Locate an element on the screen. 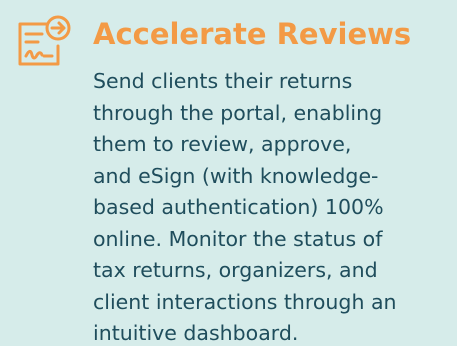 This screenshot has width=457, height=346. feature-title: Accelerate Reviews is located at coordinates (252, 34).